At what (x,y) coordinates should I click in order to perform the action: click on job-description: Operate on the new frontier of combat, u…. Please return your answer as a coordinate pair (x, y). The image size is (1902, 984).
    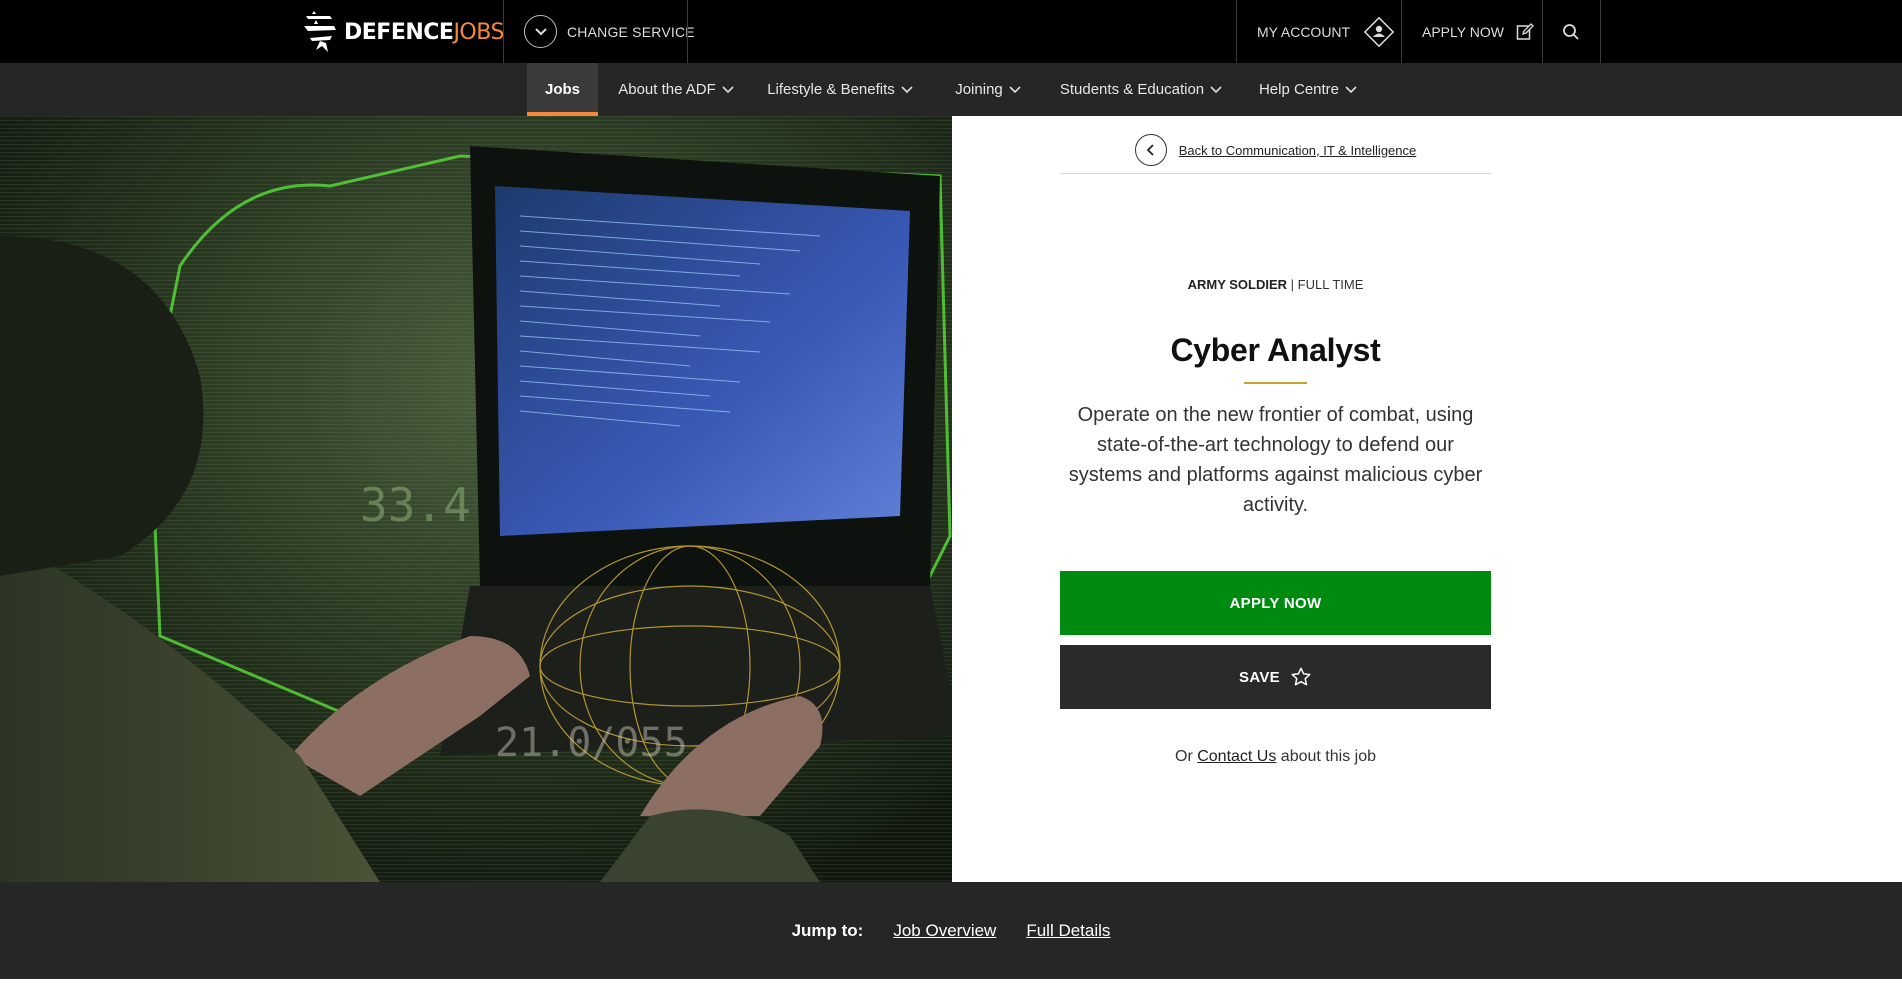
    Looking at the image, I should click on (1275, 460).